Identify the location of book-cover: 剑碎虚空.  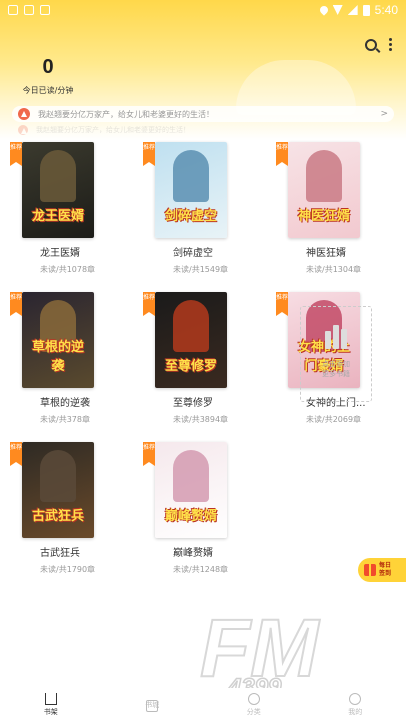
(191, 190).